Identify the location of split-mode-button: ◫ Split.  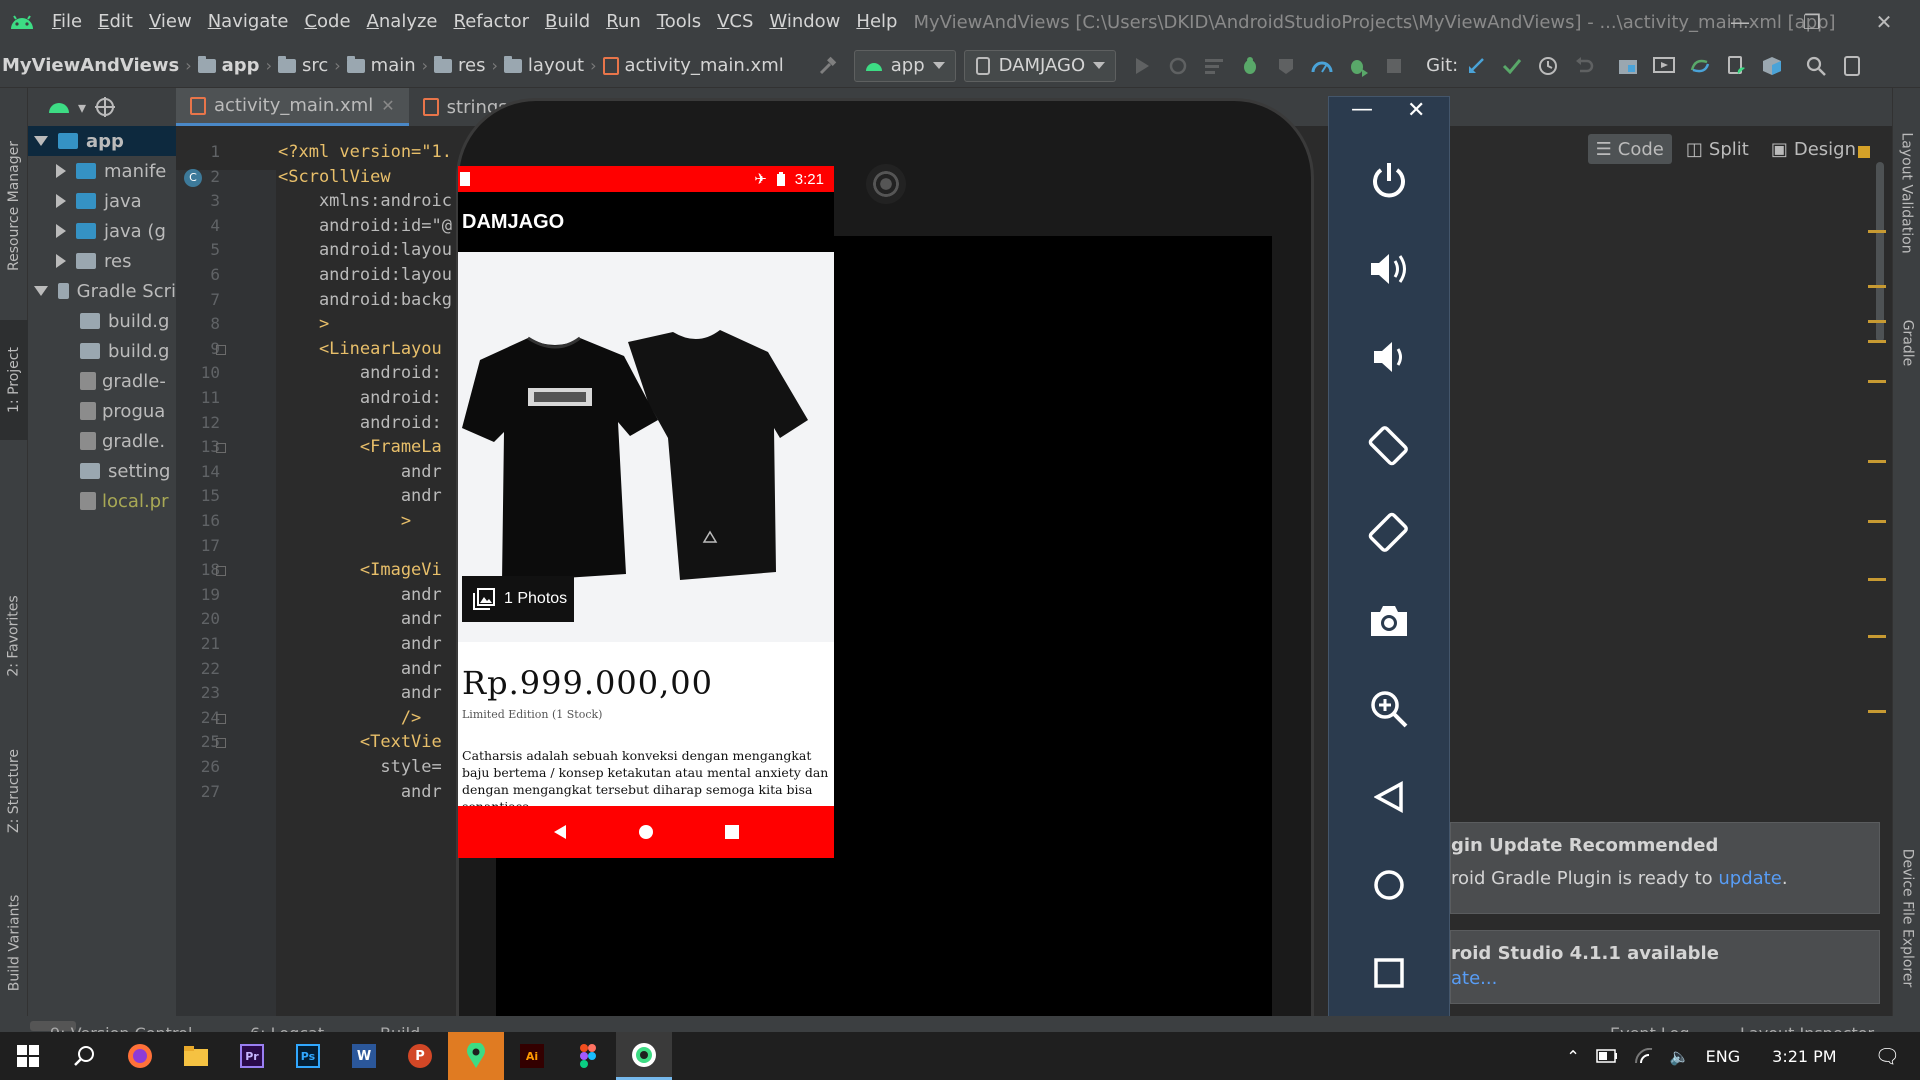
(1717, 149).